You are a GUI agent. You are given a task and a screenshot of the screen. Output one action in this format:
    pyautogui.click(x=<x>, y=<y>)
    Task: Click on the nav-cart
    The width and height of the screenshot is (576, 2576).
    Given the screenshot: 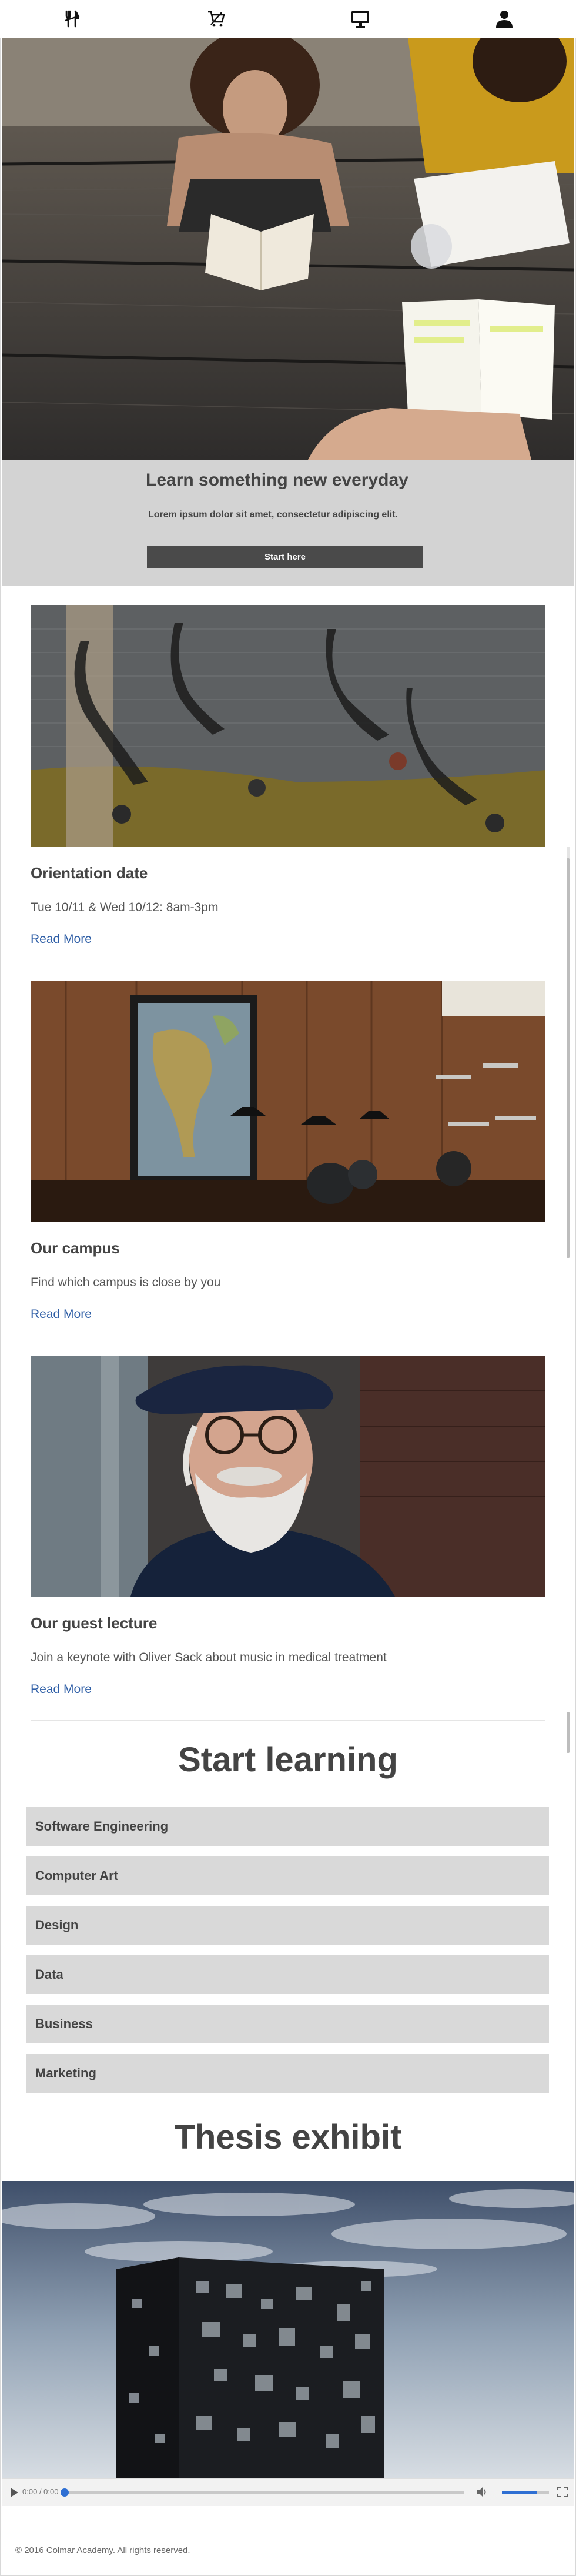 What is the action you would take?
    pyautogui.click(x=216, y=19)
    